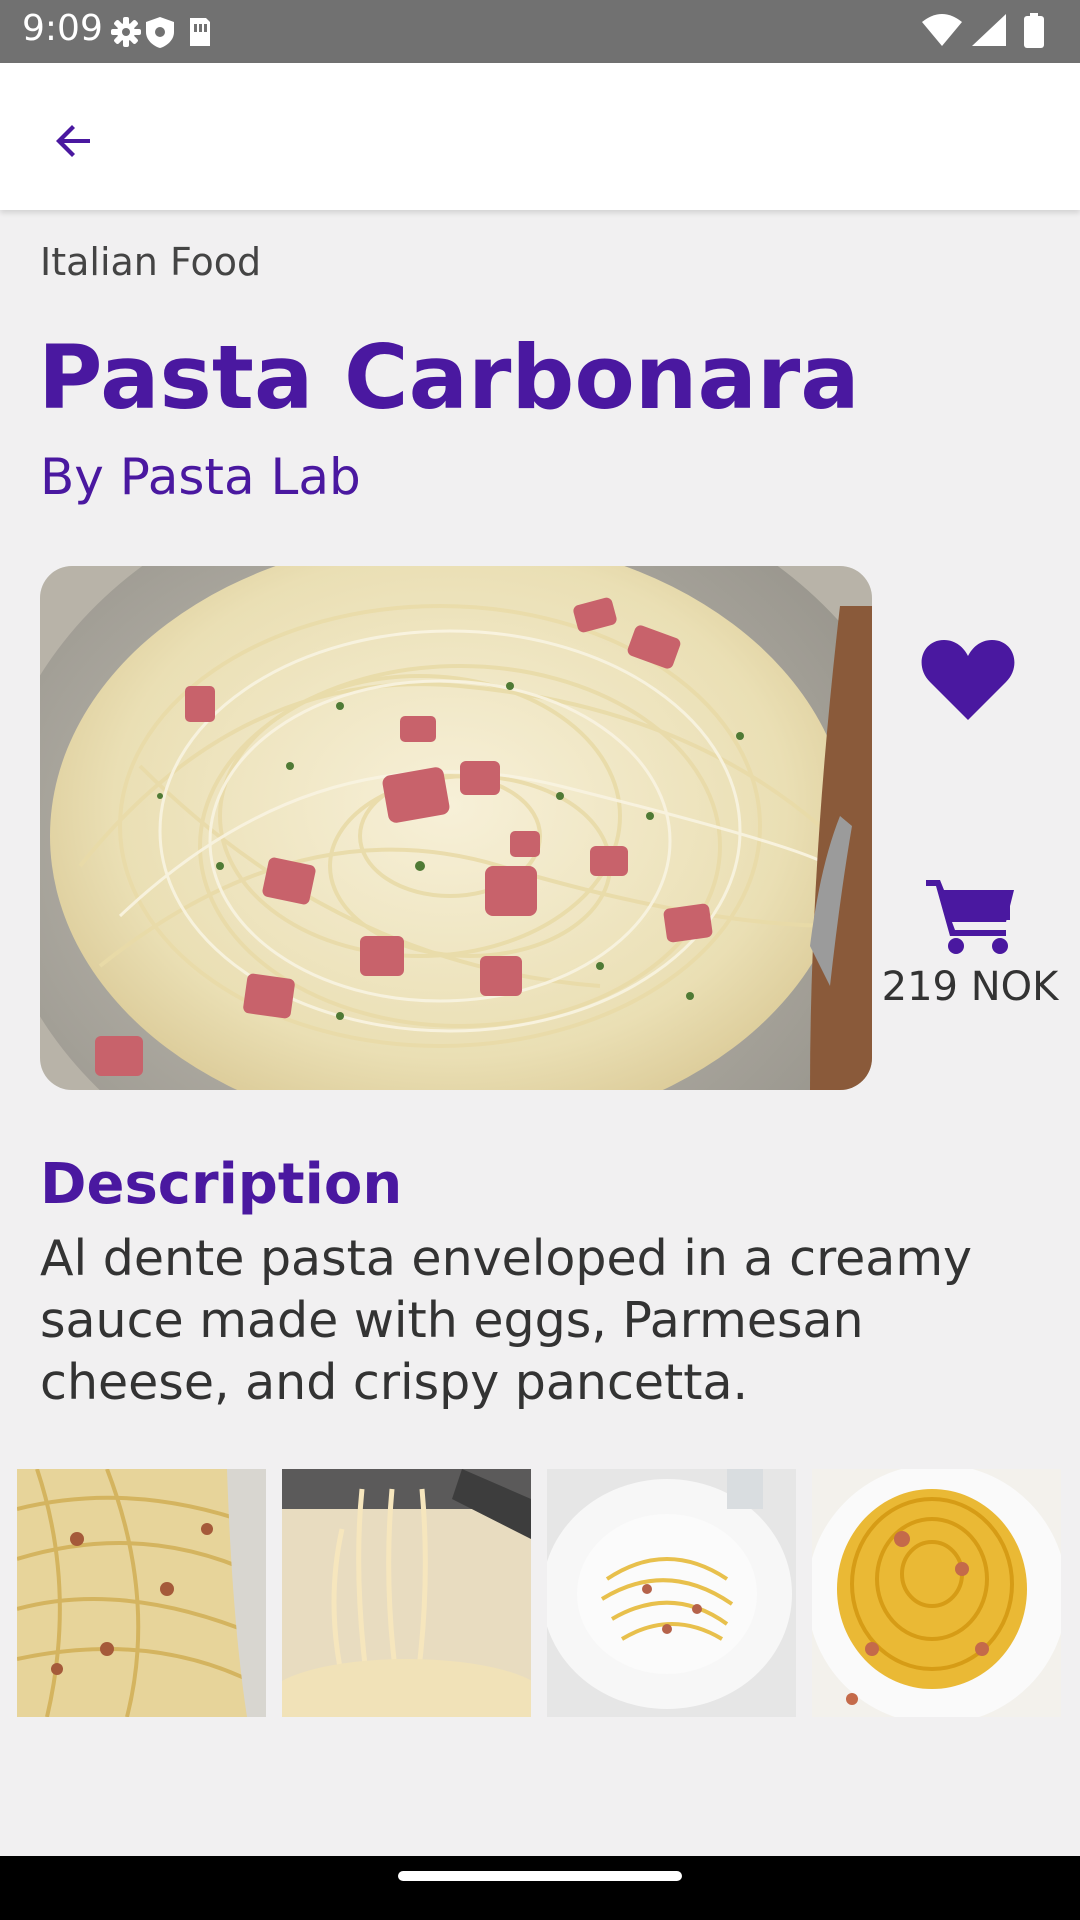  Describe the element at coordinates (540, 1593) in the screenshot. I see `photo-gallery` at that location.